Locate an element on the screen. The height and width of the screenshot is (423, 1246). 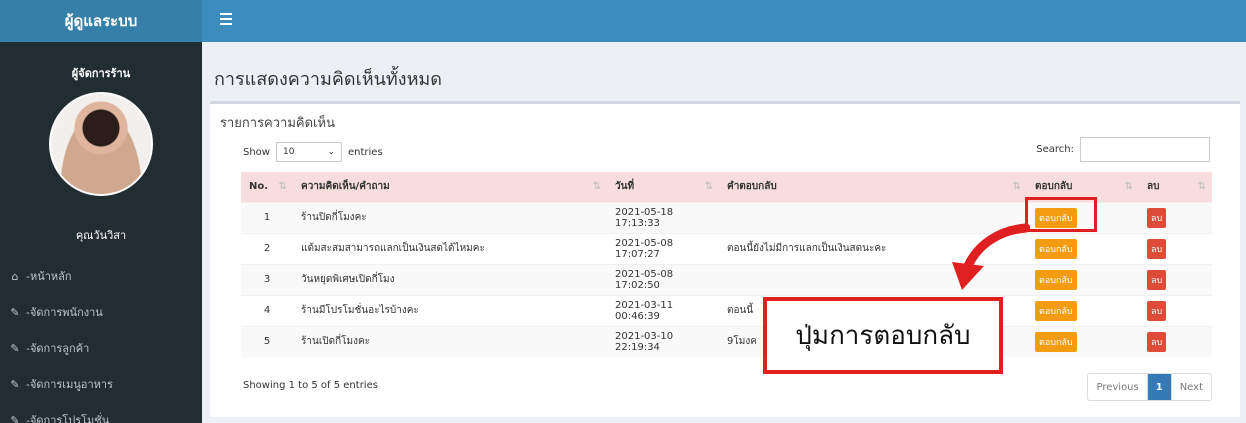
box-title: รายการความคิดเห็น is located at coordinates (277, 123).